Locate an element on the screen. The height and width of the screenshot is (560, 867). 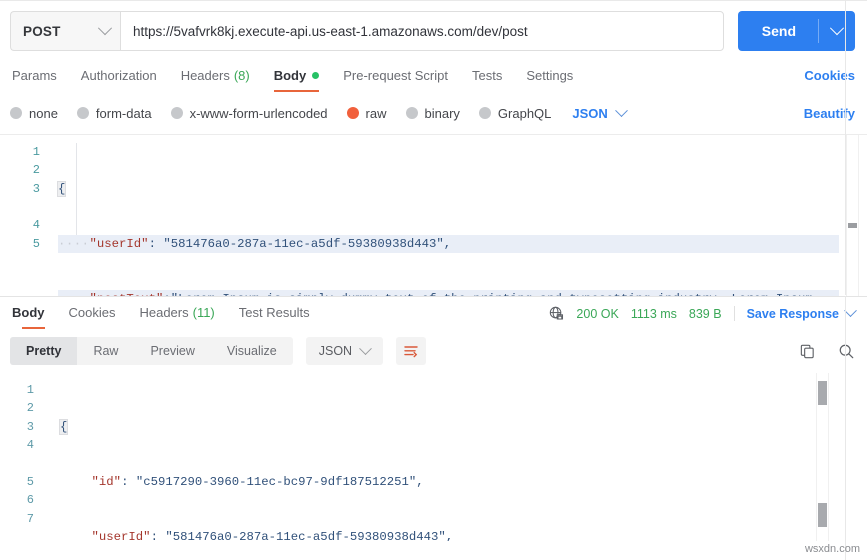
body-type-label: none is located at coordinates (43, 113).